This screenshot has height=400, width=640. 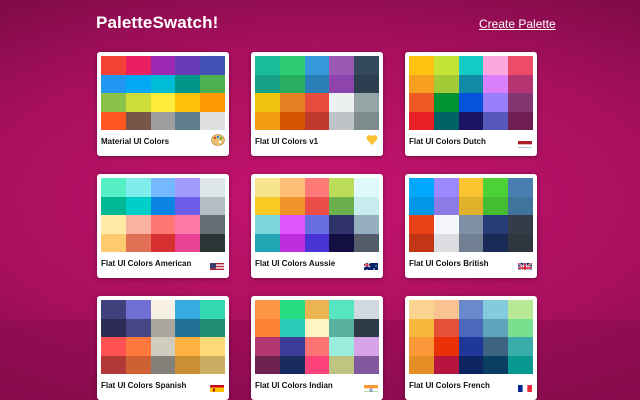 I want to click on header: PaletteSwatch! Create Palette, so click(x=320, y=25).